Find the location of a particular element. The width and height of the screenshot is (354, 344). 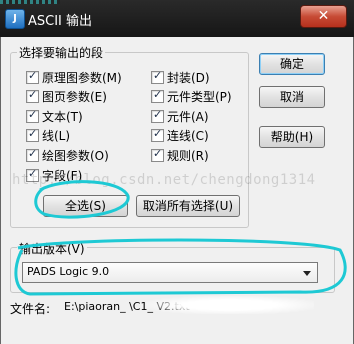

version-select: PADS Logic 9.0 is located at coordinates (170, 272).